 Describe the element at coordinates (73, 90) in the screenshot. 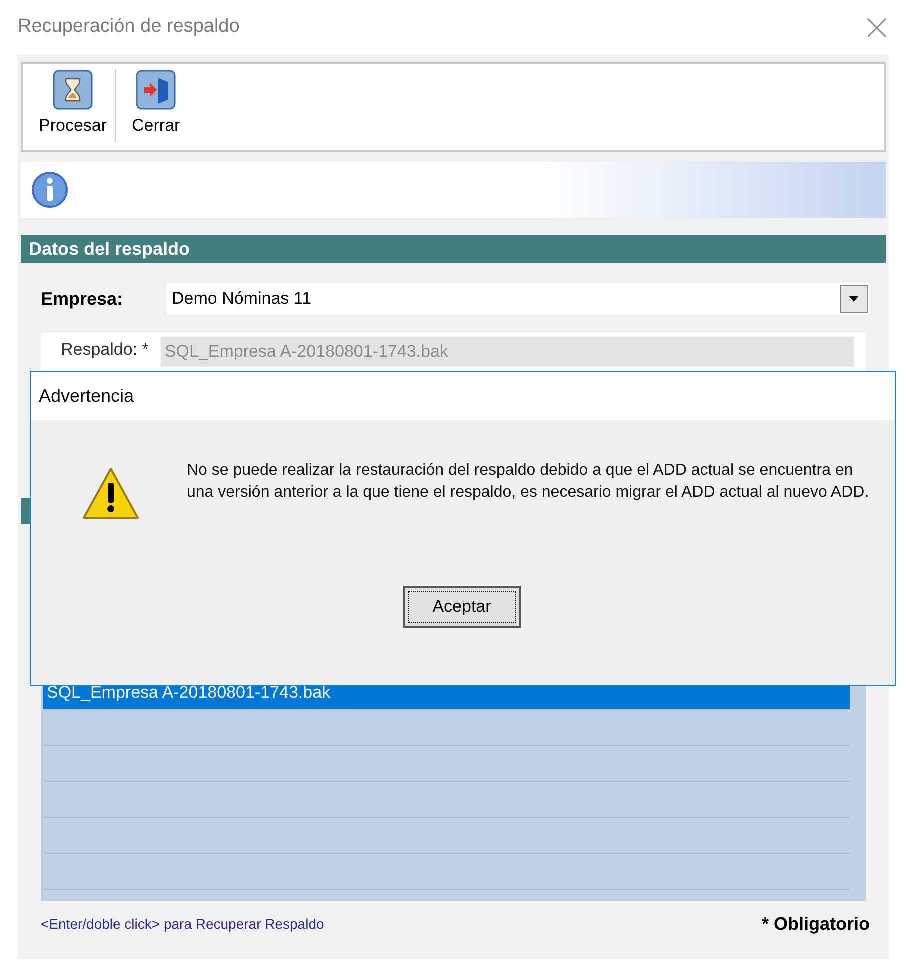

I see `hourglass-icon` at that location.